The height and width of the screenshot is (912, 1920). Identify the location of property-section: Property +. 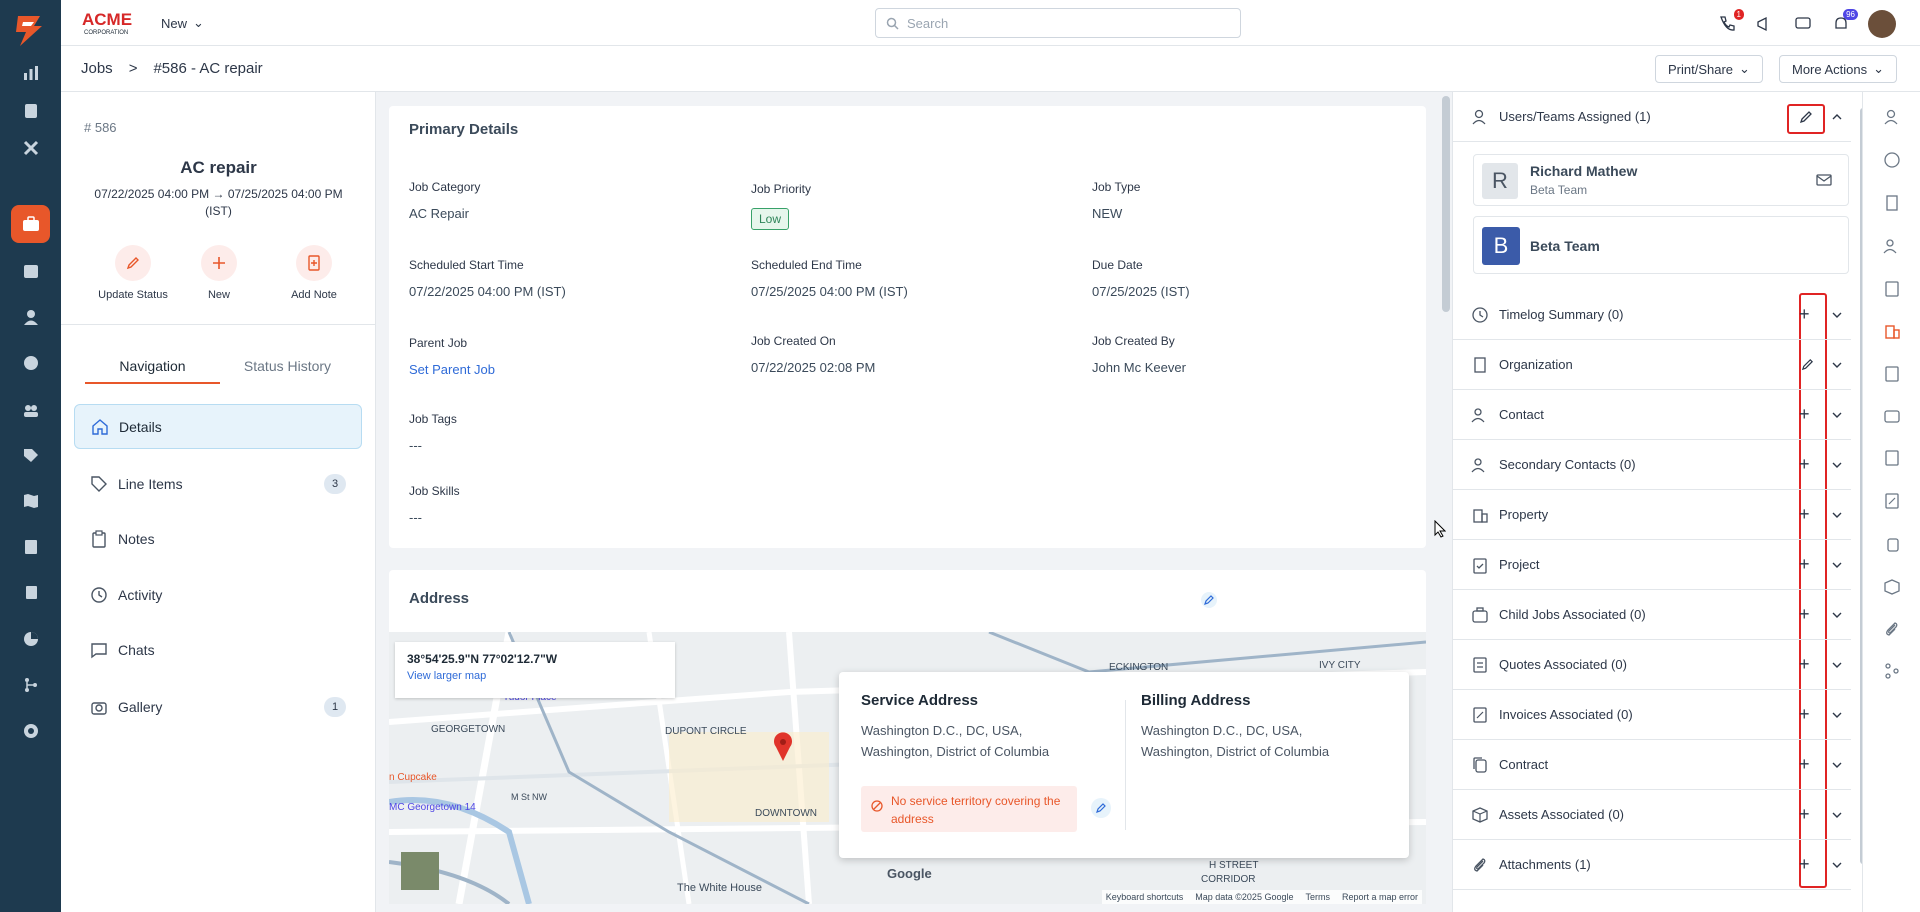
(1652, 515).